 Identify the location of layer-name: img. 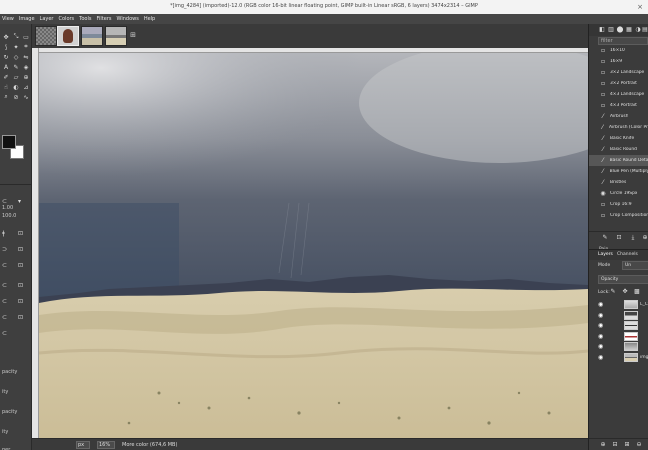
(644, 357).